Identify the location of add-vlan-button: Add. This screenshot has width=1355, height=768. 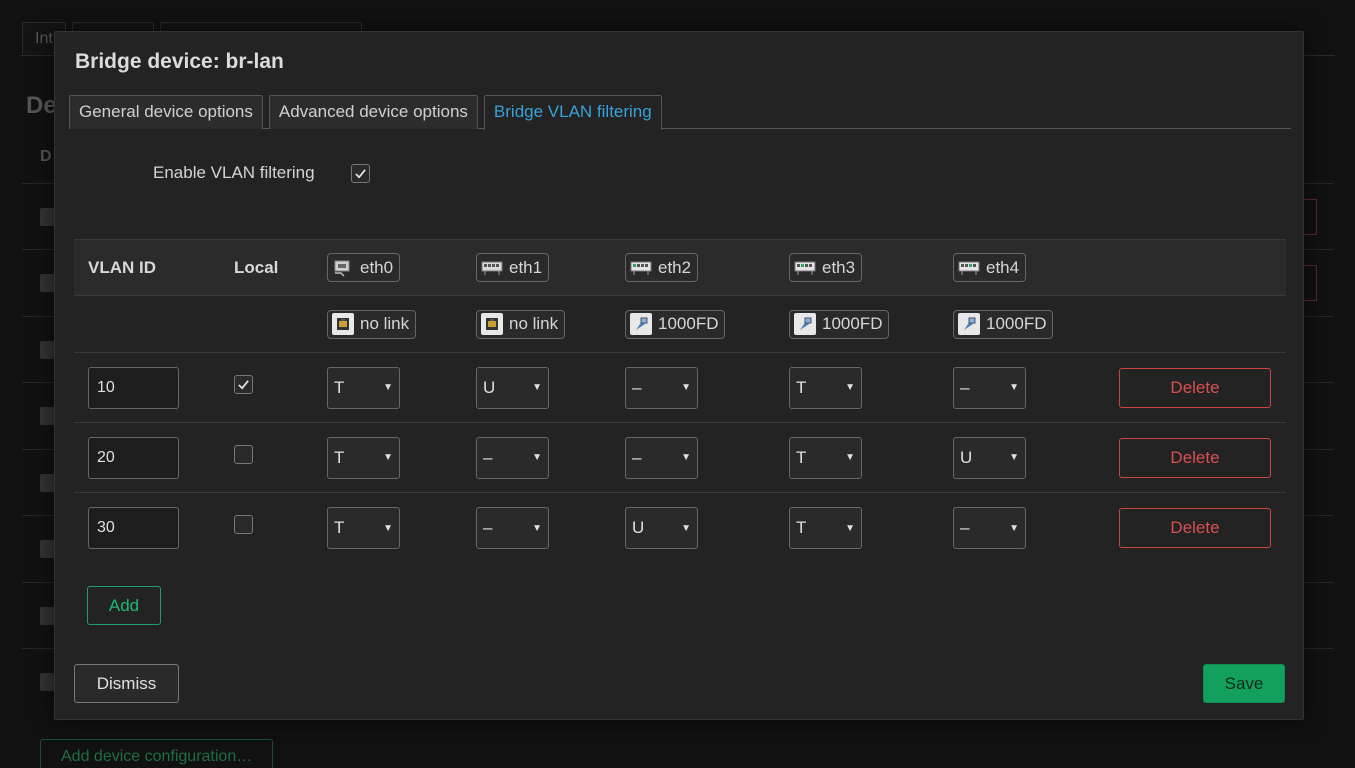
(124, 605).